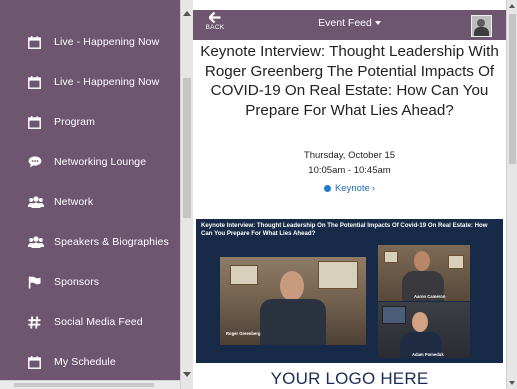 This screenshot has height=389, width=517. I want to click on track-dot-icon, so click(327, 188).